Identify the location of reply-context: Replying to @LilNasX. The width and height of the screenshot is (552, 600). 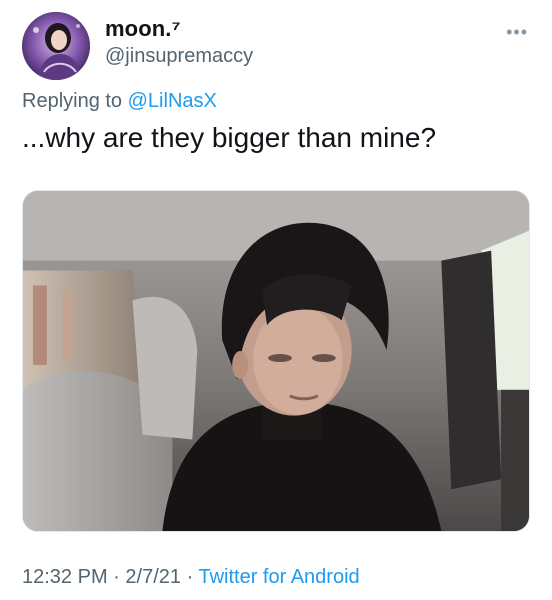
(119, 101).